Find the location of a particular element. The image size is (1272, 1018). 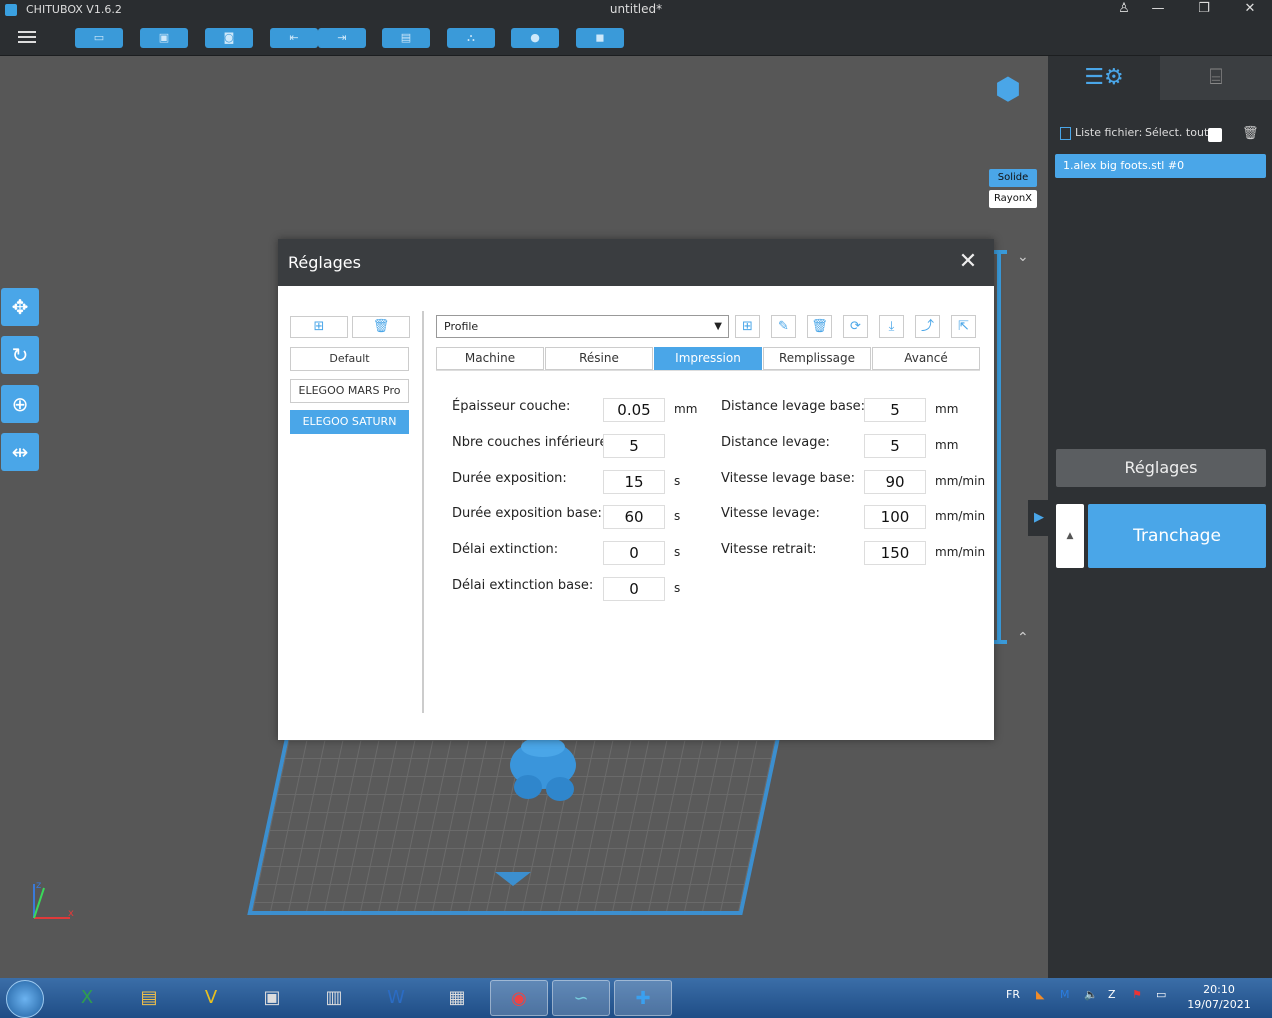

clock-date: 19/07/2021 is located at coordinates (1219, 1004).